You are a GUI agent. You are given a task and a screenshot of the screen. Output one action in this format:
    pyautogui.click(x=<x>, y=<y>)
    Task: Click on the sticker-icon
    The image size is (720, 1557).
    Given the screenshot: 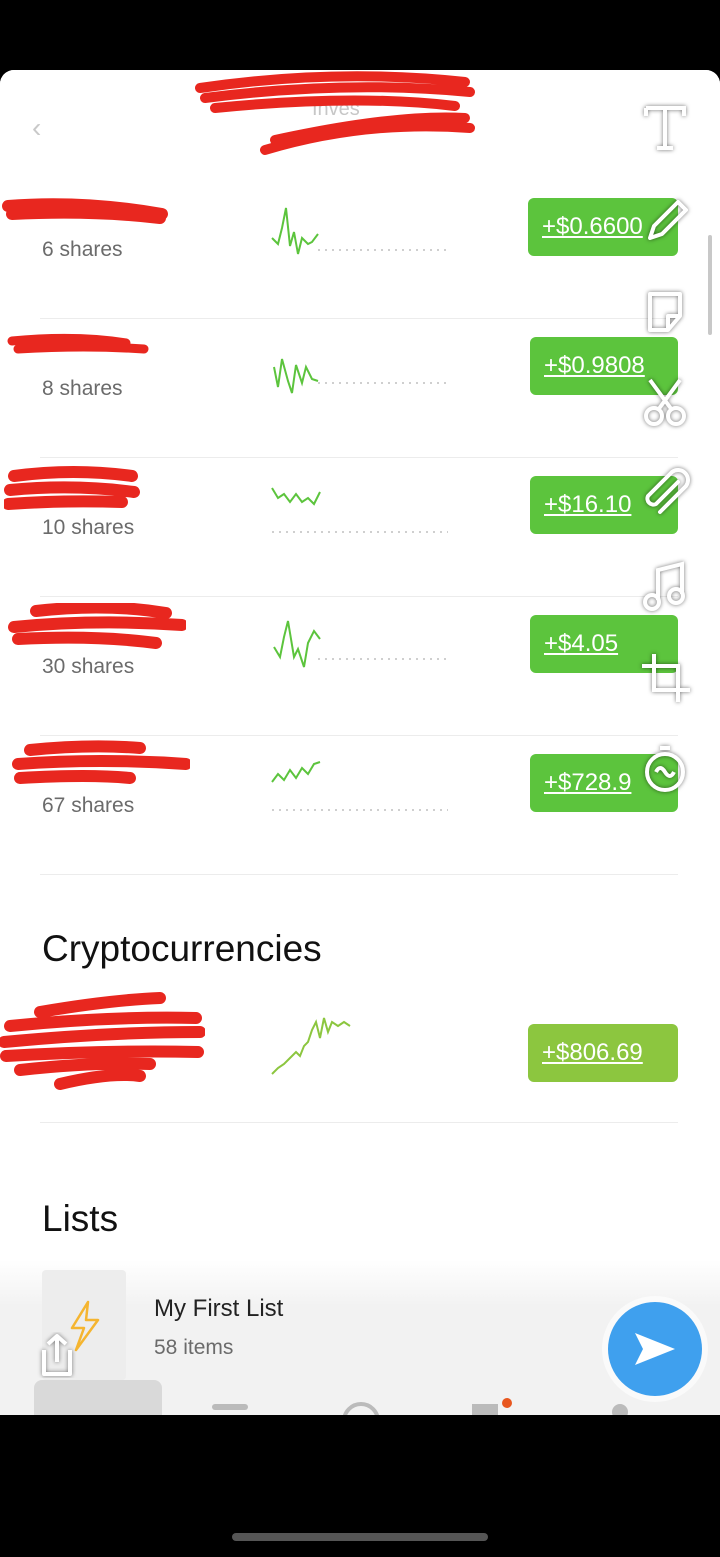 What is the action you would take?
    pyautogui.click(x=665, y=315)
    